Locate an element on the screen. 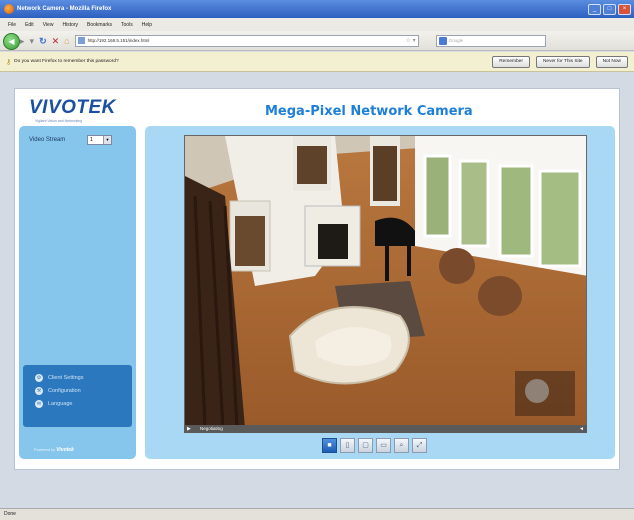 The width and height of the screenshot is (634, 520). home-icon: ⌂ is located at coordinates (66, 41).